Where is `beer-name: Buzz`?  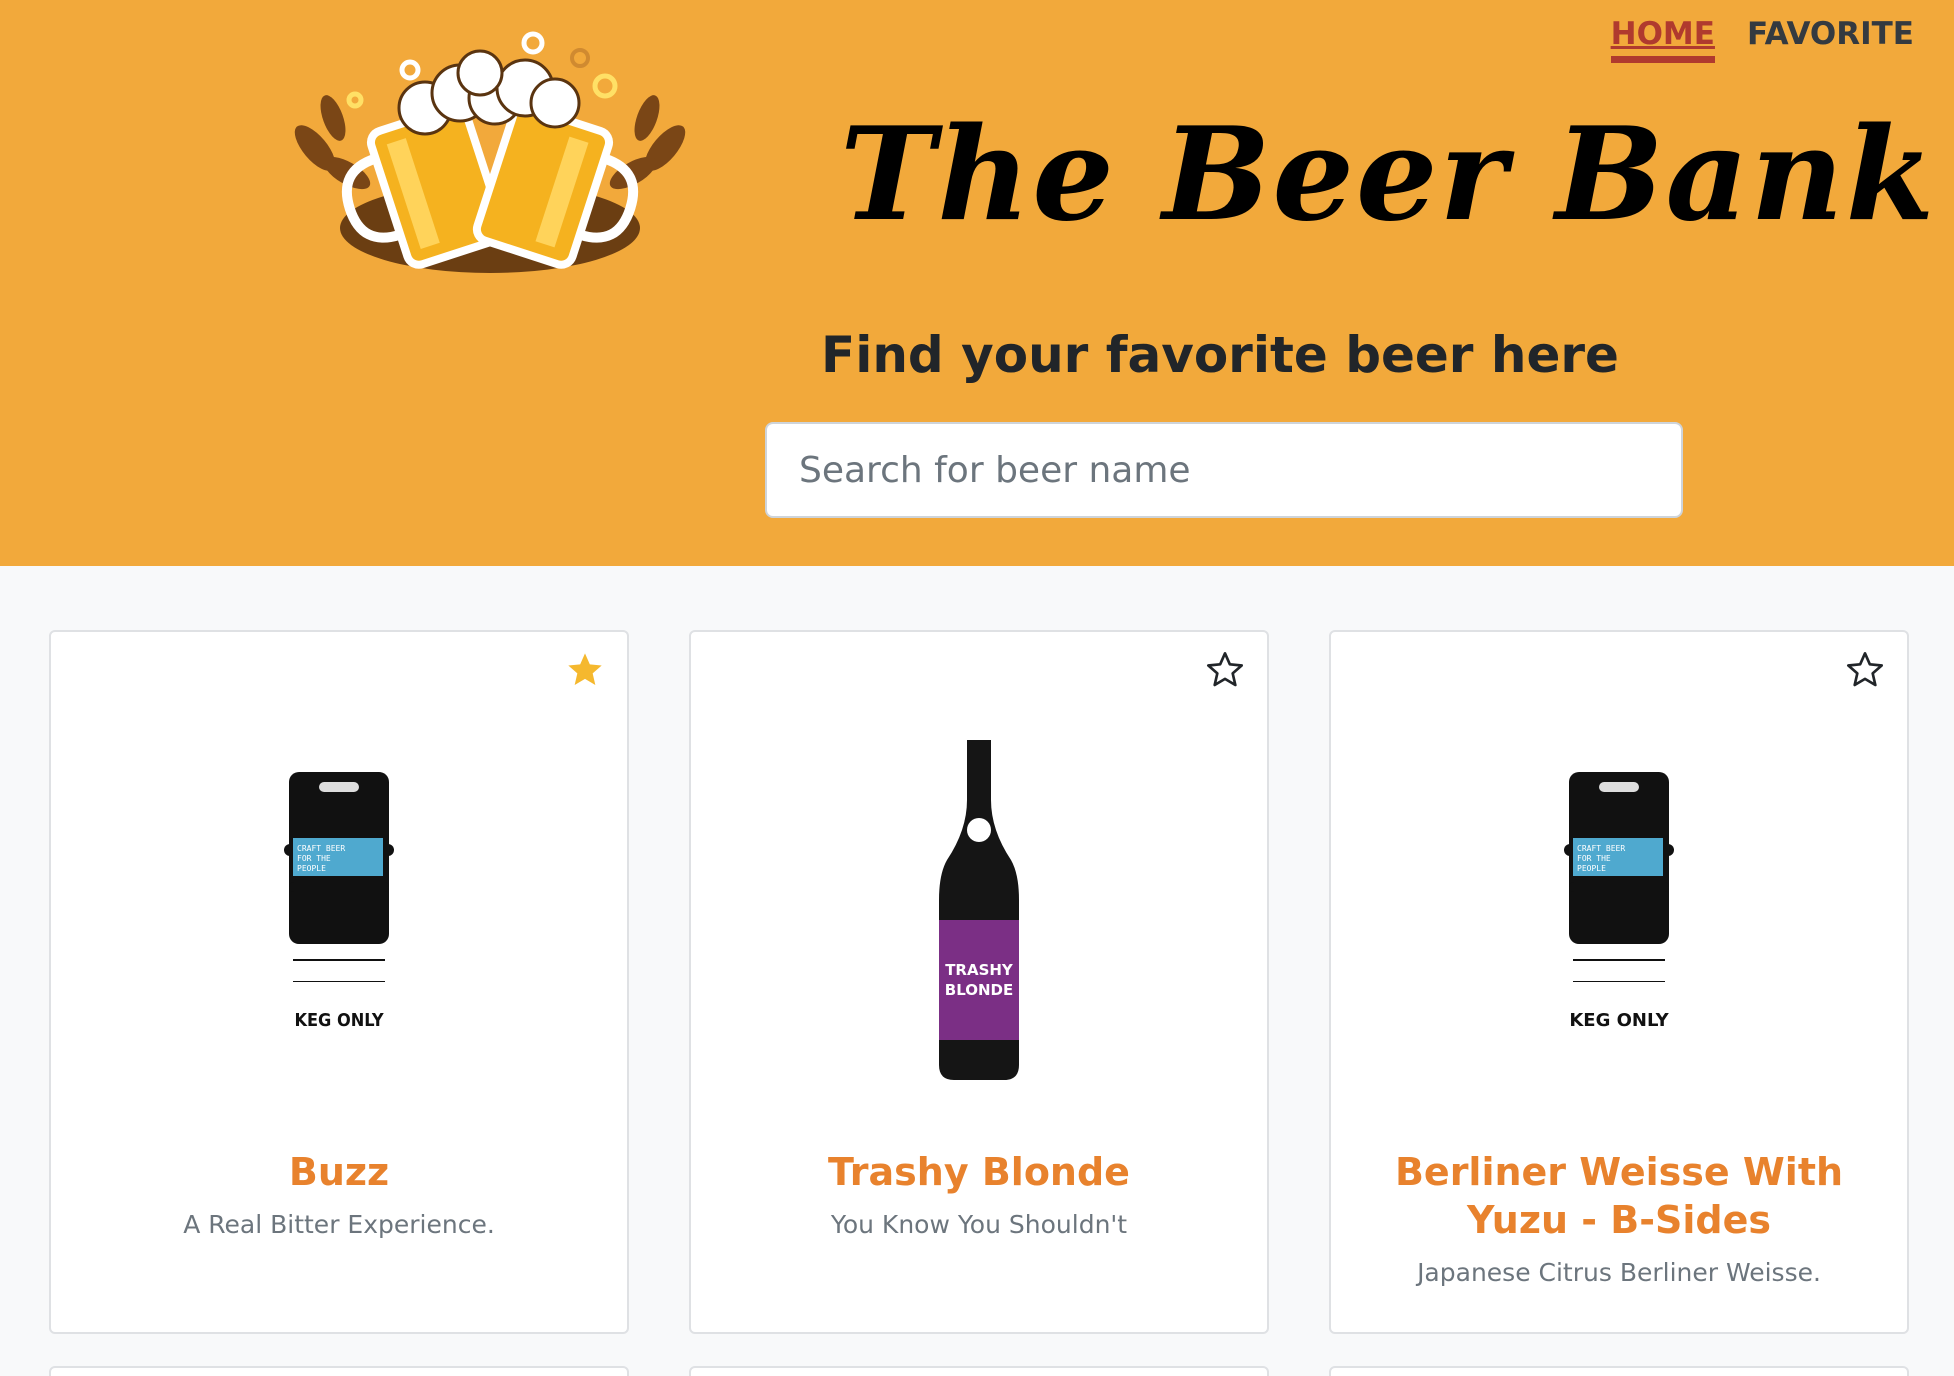
beer-name: Buzz is located at coordinates (339, 1172).